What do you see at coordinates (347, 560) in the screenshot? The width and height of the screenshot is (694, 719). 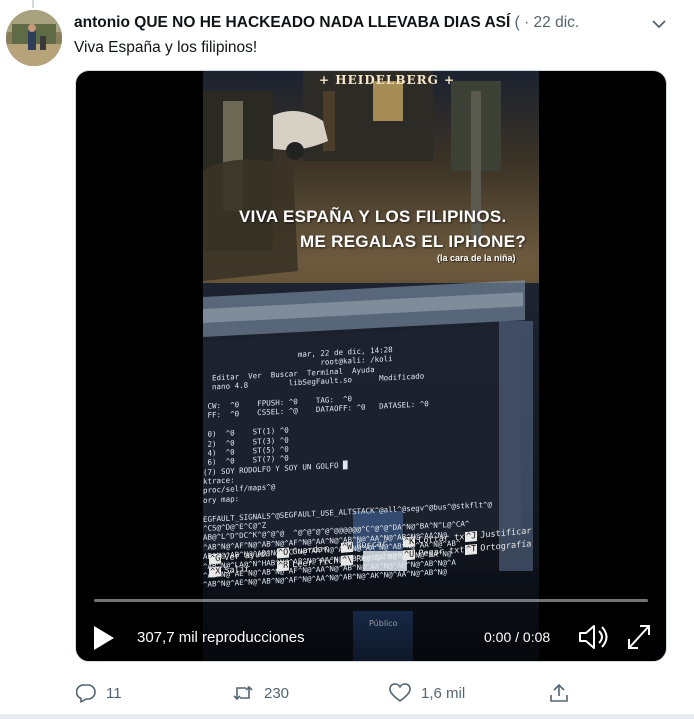 I see `nano-shortcut-key: ^\` at bounding box center [347, 560].